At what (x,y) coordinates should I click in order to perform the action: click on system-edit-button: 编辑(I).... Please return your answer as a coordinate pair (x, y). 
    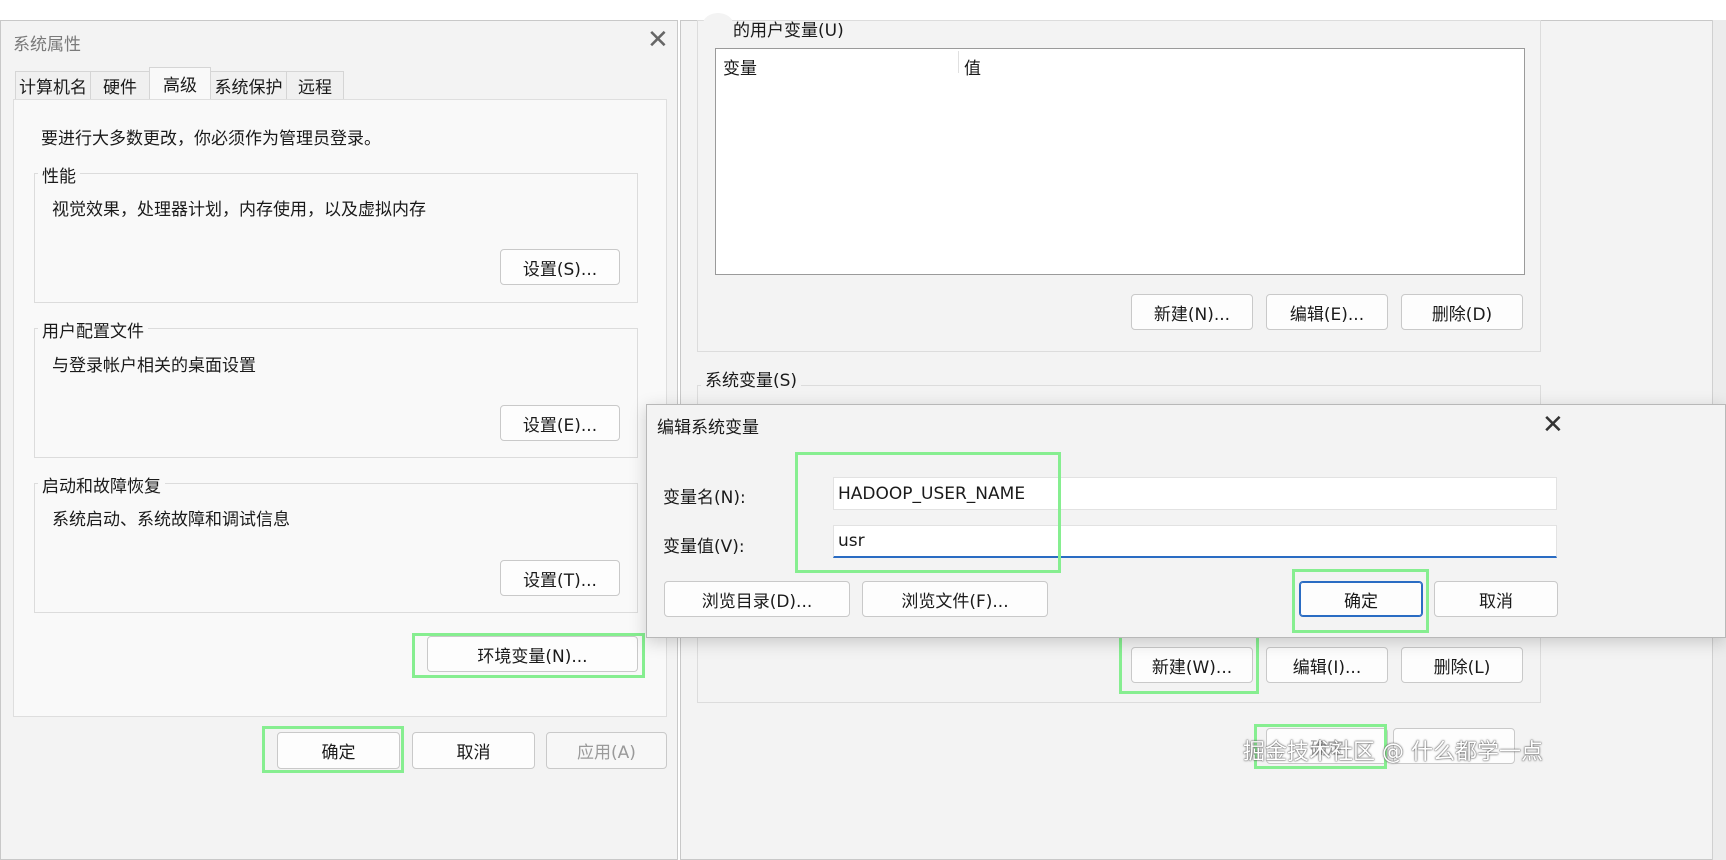
    Looking at the image, I should click on (1327, 665).